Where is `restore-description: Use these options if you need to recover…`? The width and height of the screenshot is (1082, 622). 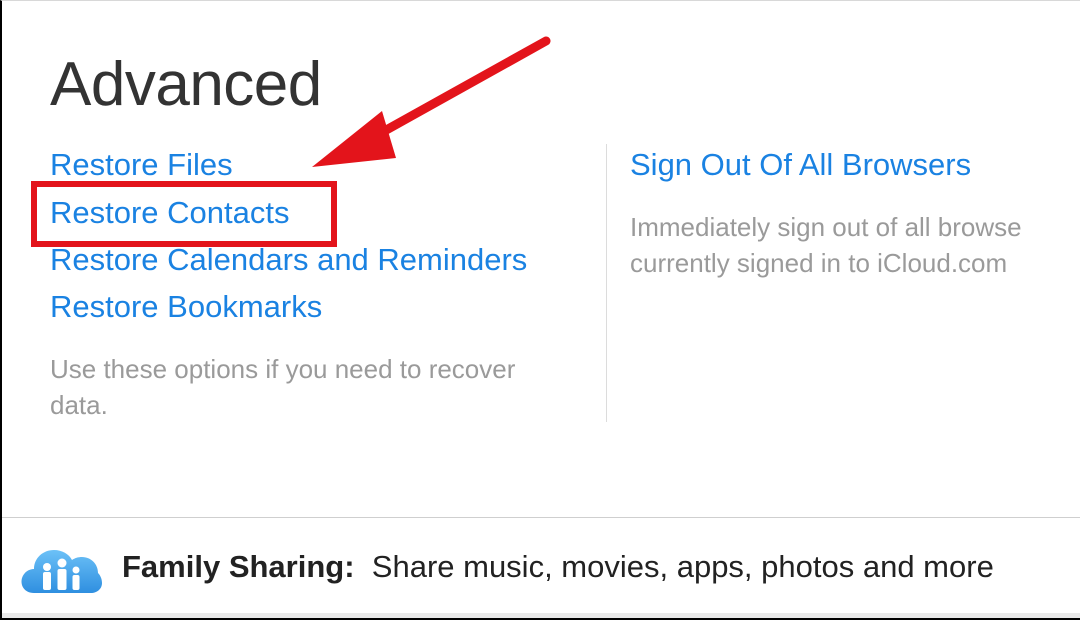 restore-description: Use these options if you need to recover… is located at coordinates (283, 387).